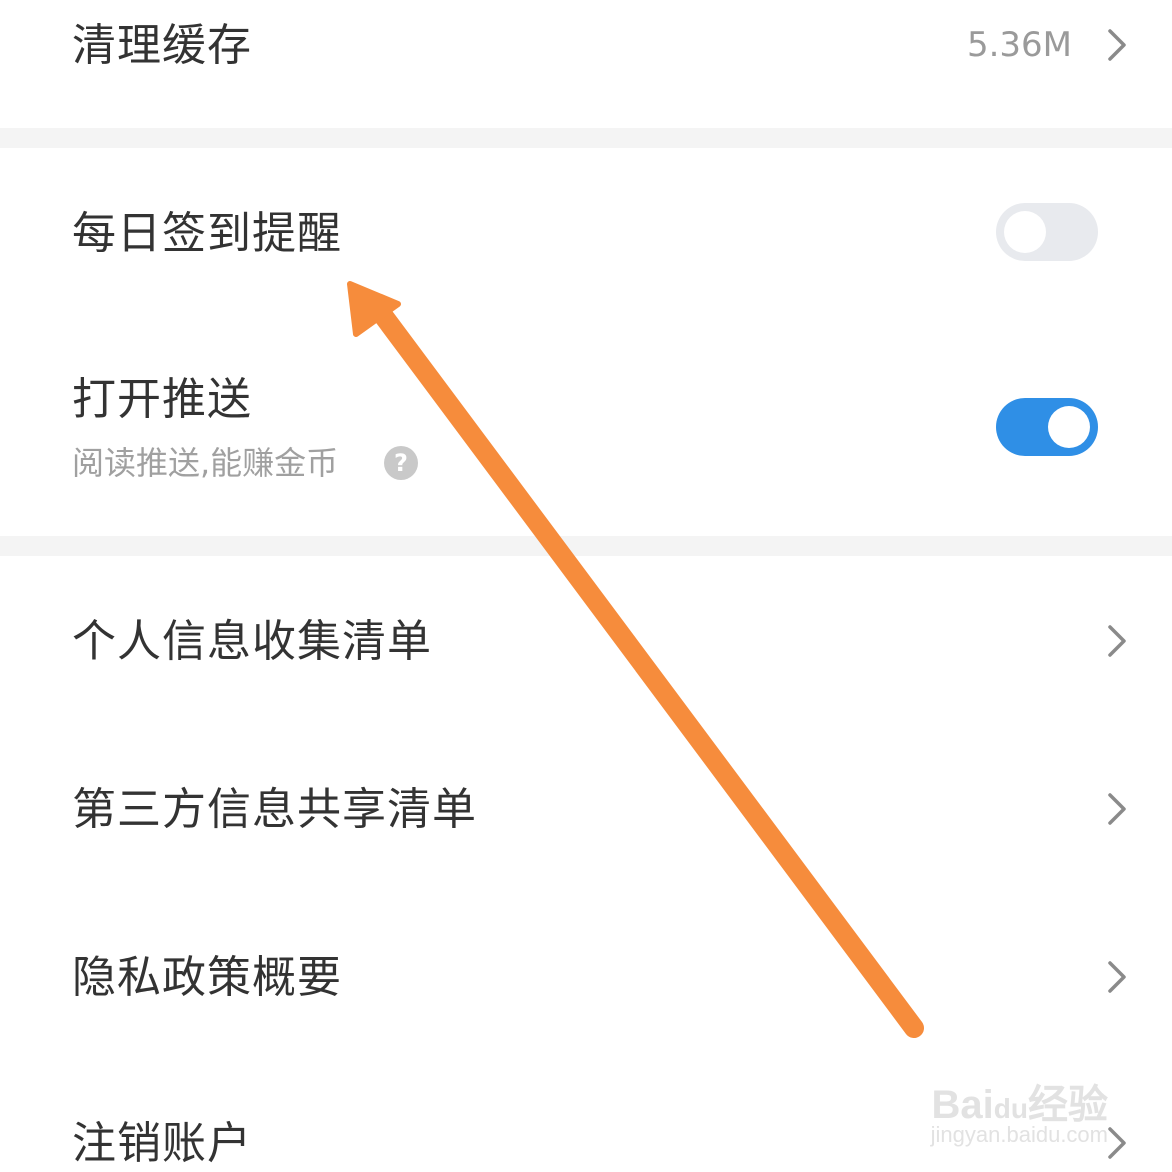 The width and height of the screenshot is (1172, 1172). I want to click on daily-checkin-row: 每日签到提醒, so click(586, 234).